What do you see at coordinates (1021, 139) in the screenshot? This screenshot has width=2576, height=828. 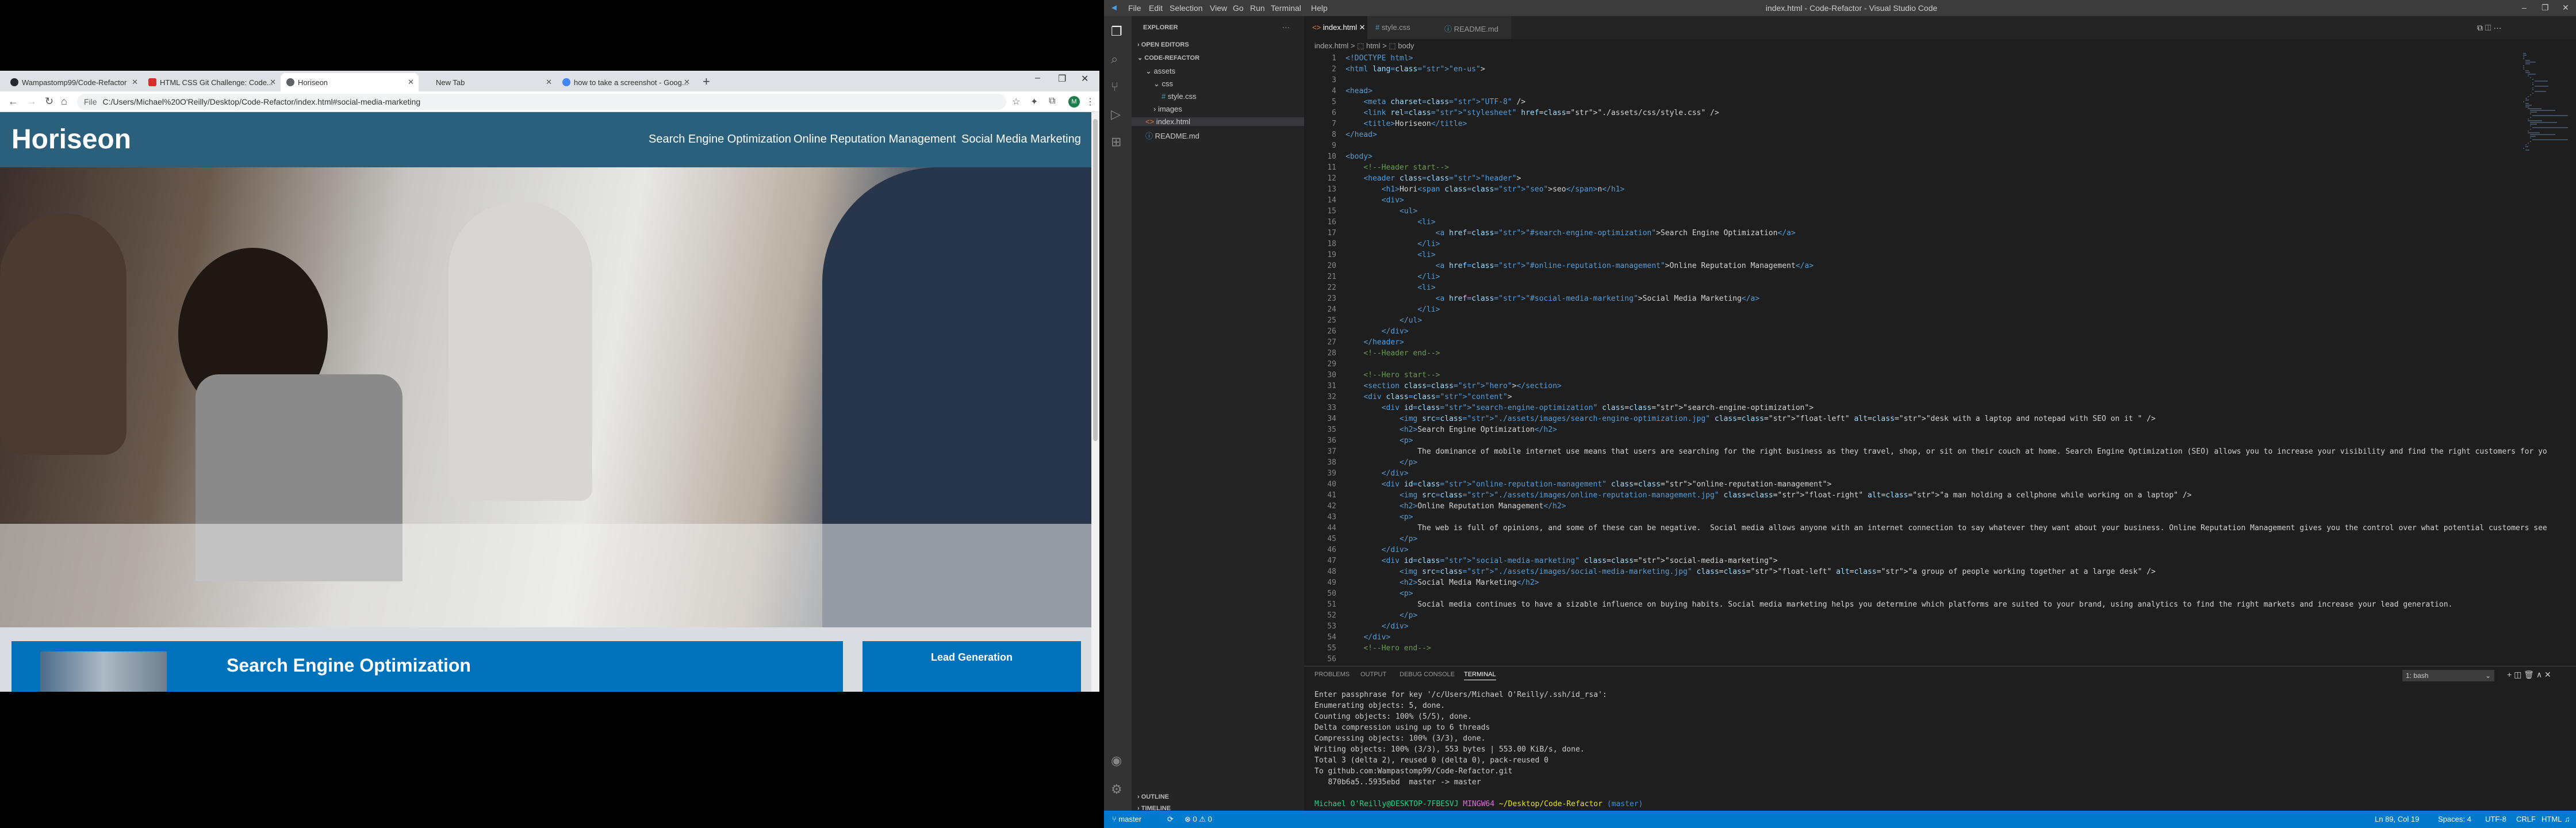 I see `nav-link-smm: Social Media Marketing` at bounding box center [1021, 139].